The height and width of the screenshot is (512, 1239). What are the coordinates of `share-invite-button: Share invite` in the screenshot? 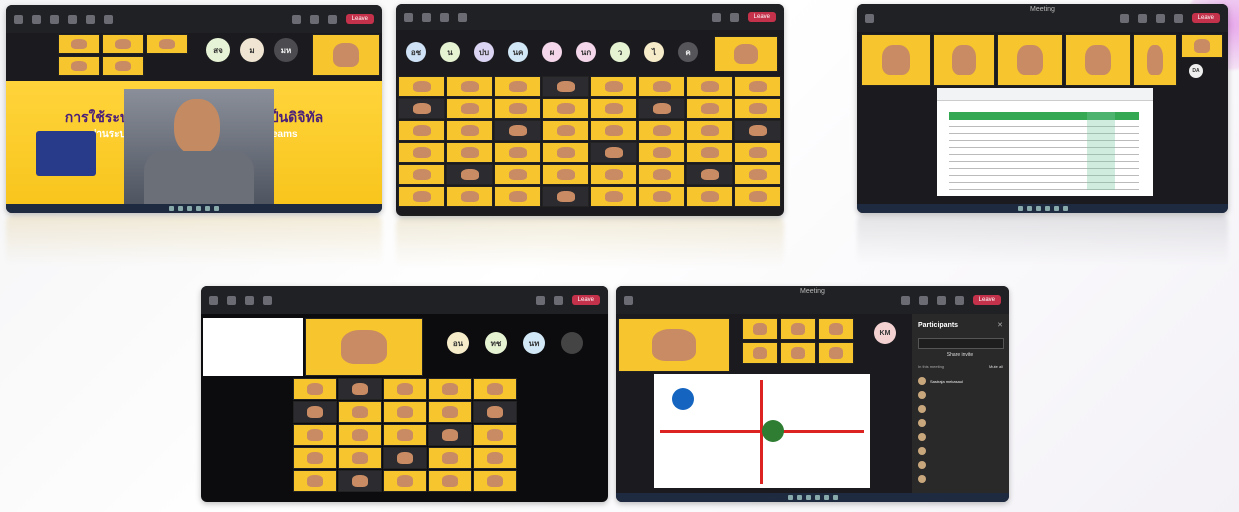 It's located at (960, 355).